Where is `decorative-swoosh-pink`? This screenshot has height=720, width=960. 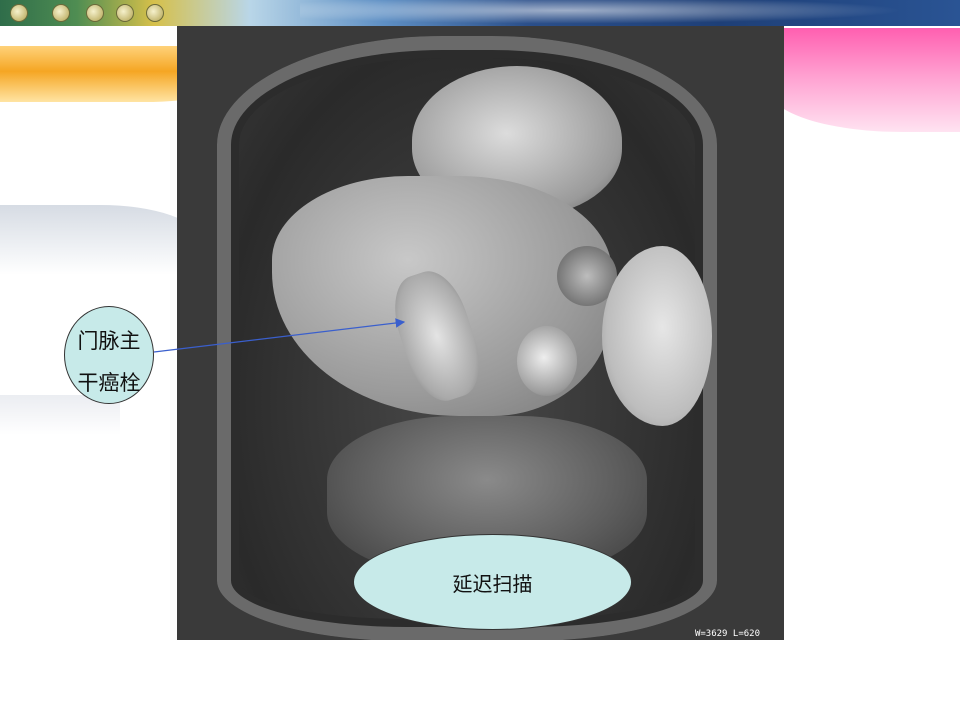
decorative-swoosh-pink is located at coordinates (865, 80).